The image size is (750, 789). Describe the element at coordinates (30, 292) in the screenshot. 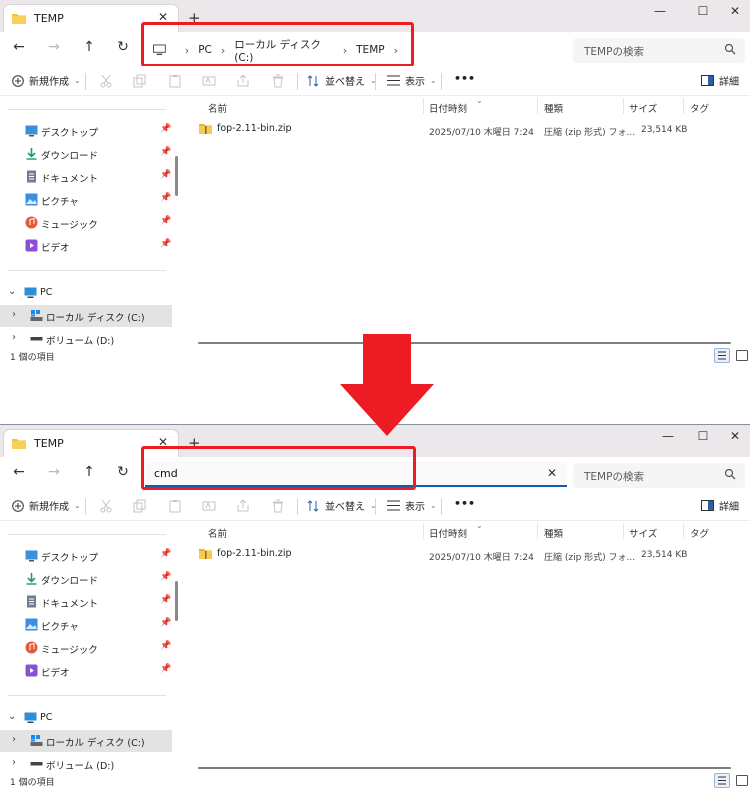

I see `pc-icon` at that location.